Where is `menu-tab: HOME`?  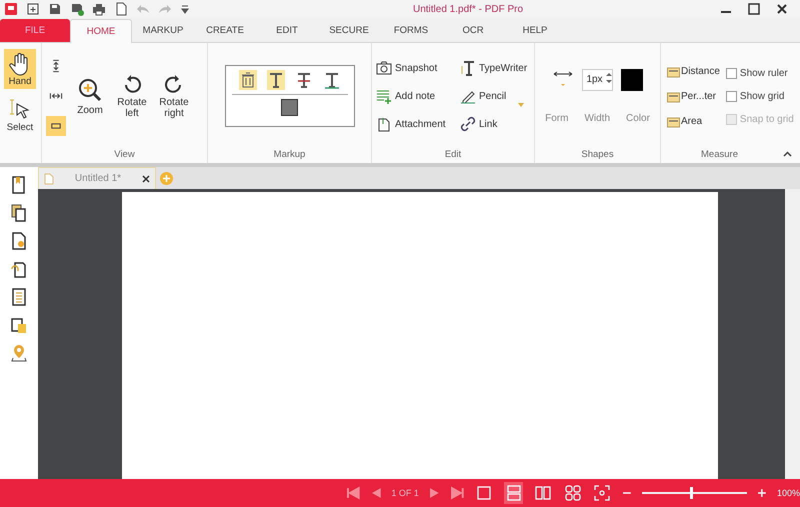
menu-tab: HOME is located at coordinates (101, 31).